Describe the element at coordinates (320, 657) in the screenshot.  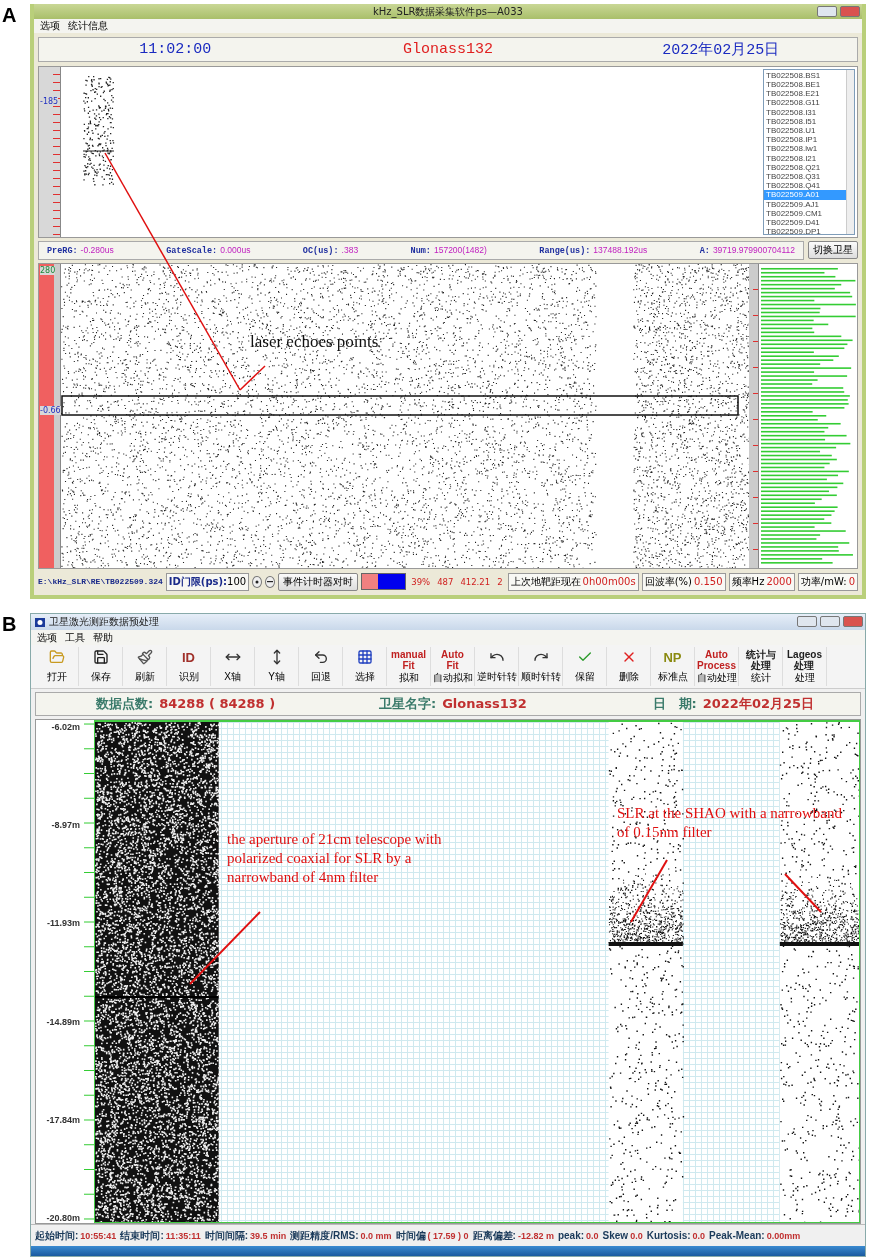
I see `undo-icon` at that location.